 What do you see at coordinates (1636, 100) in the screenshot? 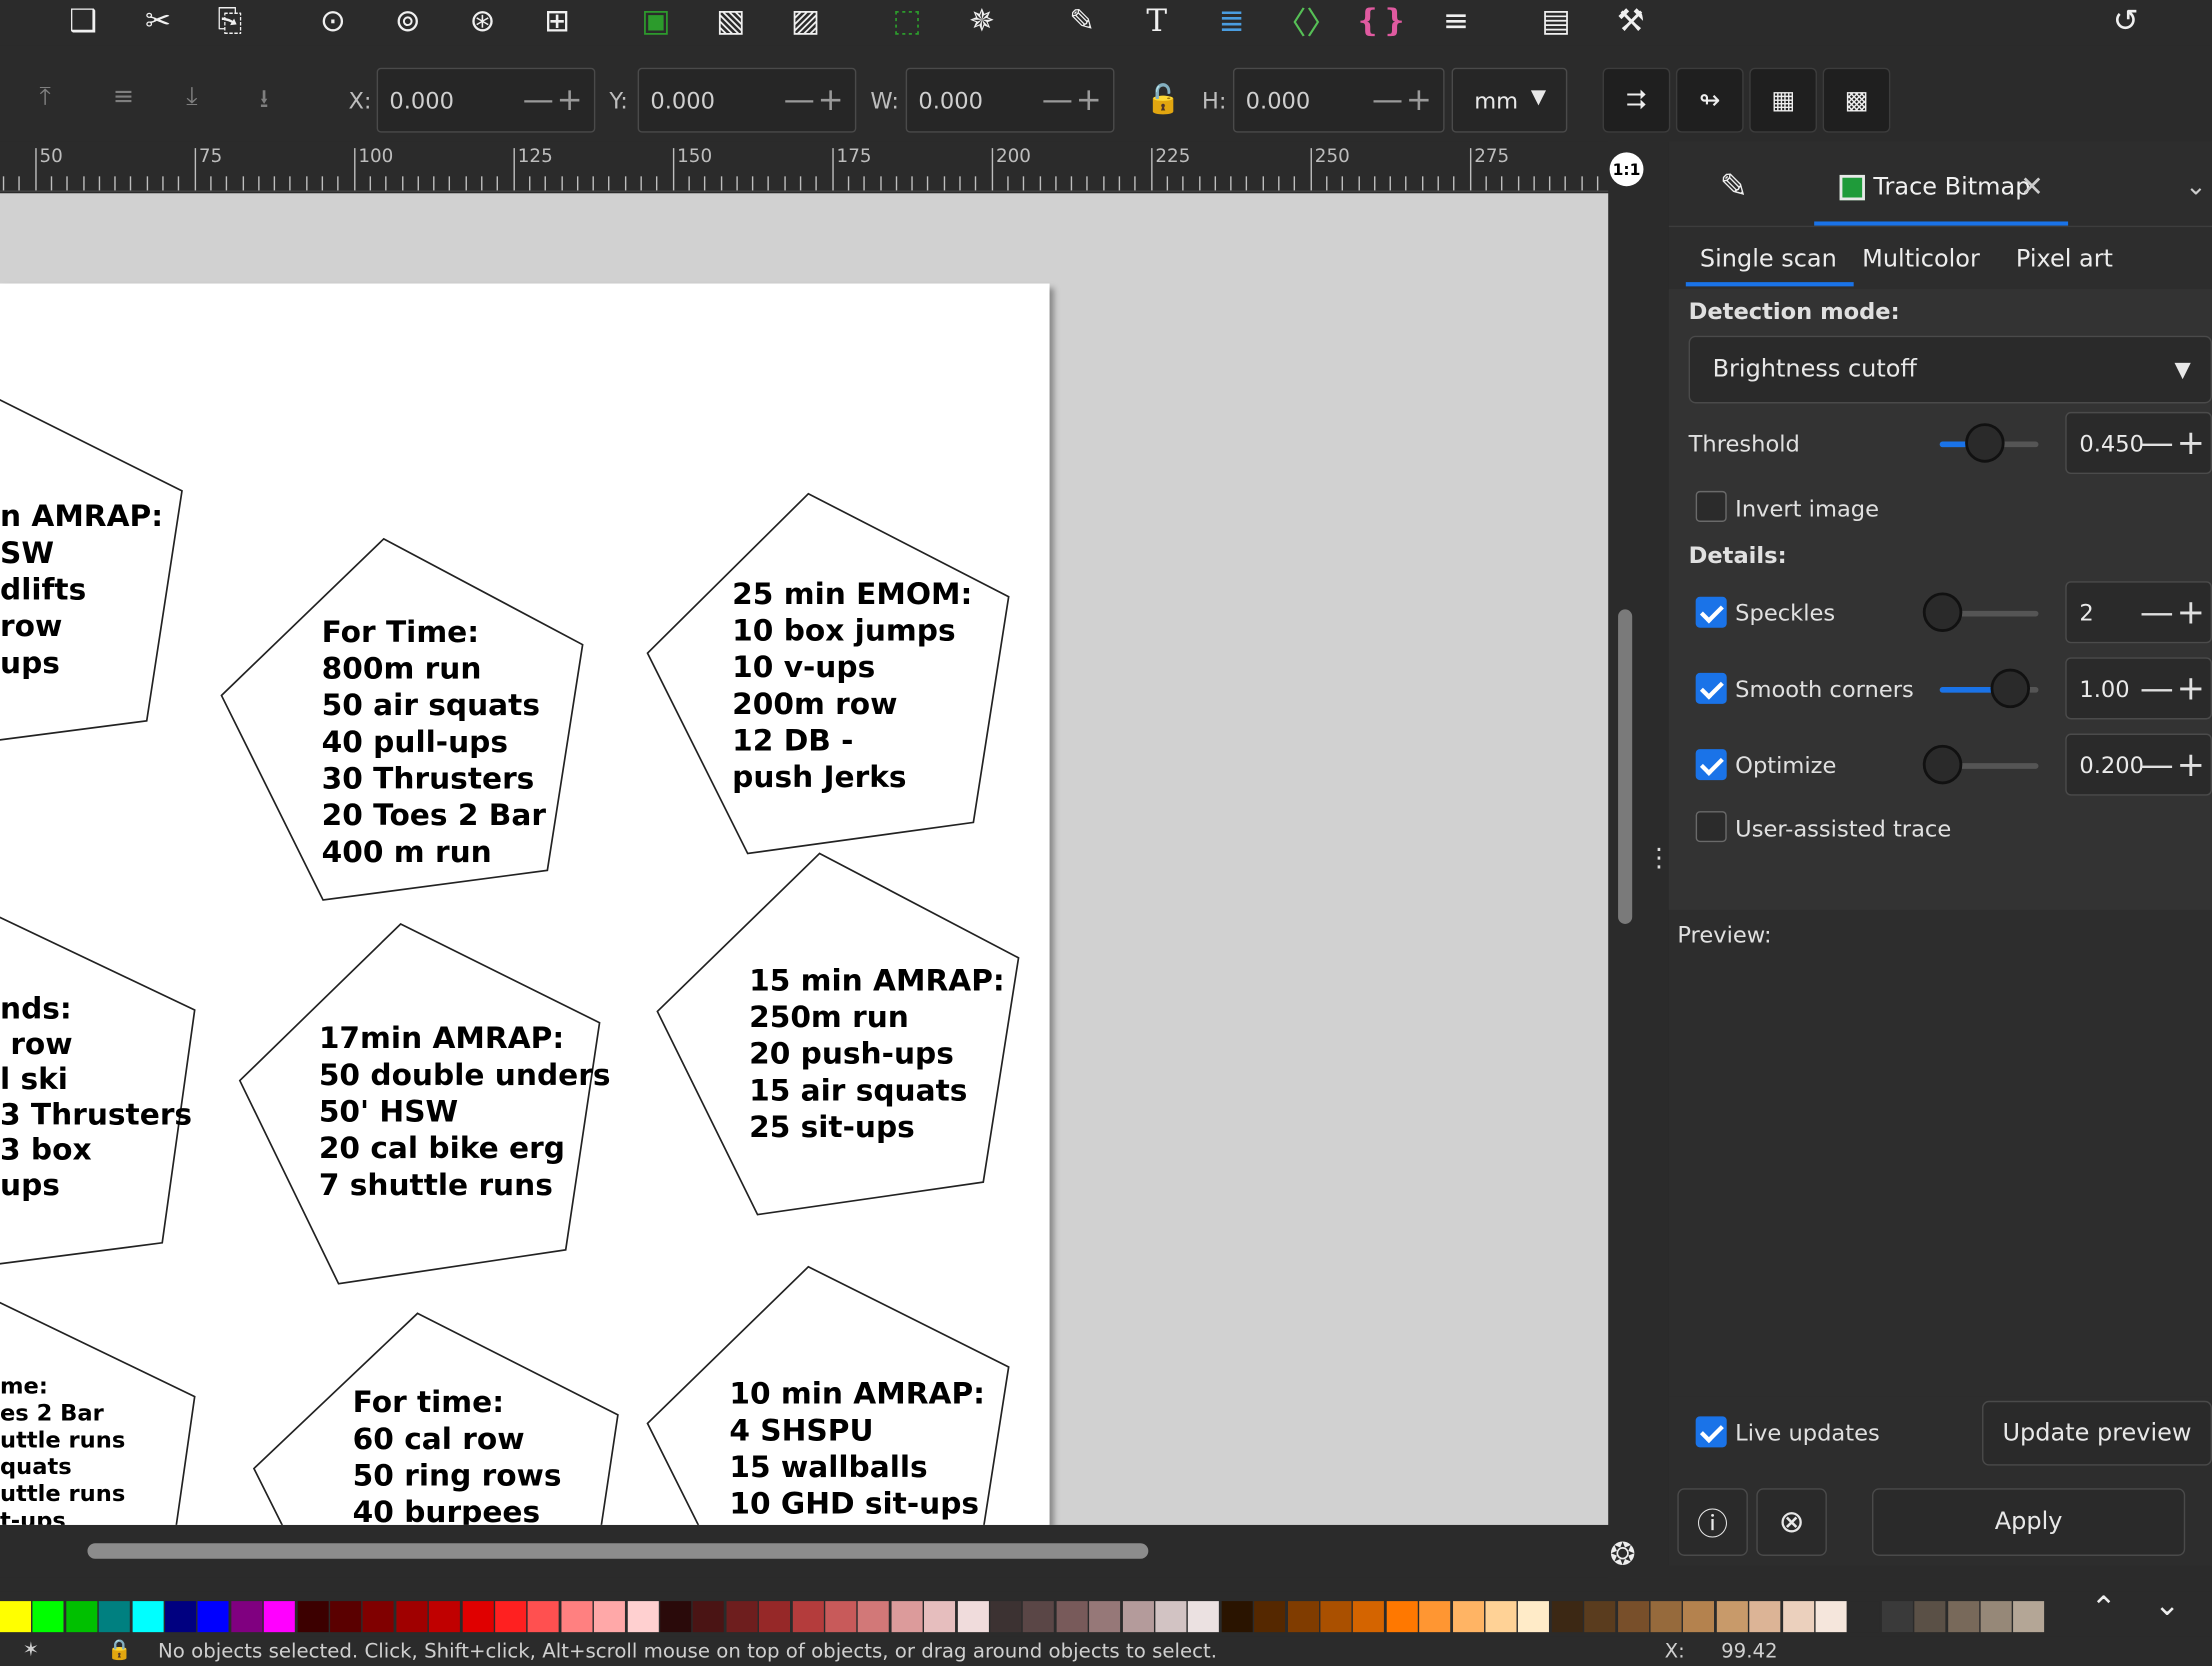
I see `scale-stroke-button: ⮆` at bounding box center [1636, 100].